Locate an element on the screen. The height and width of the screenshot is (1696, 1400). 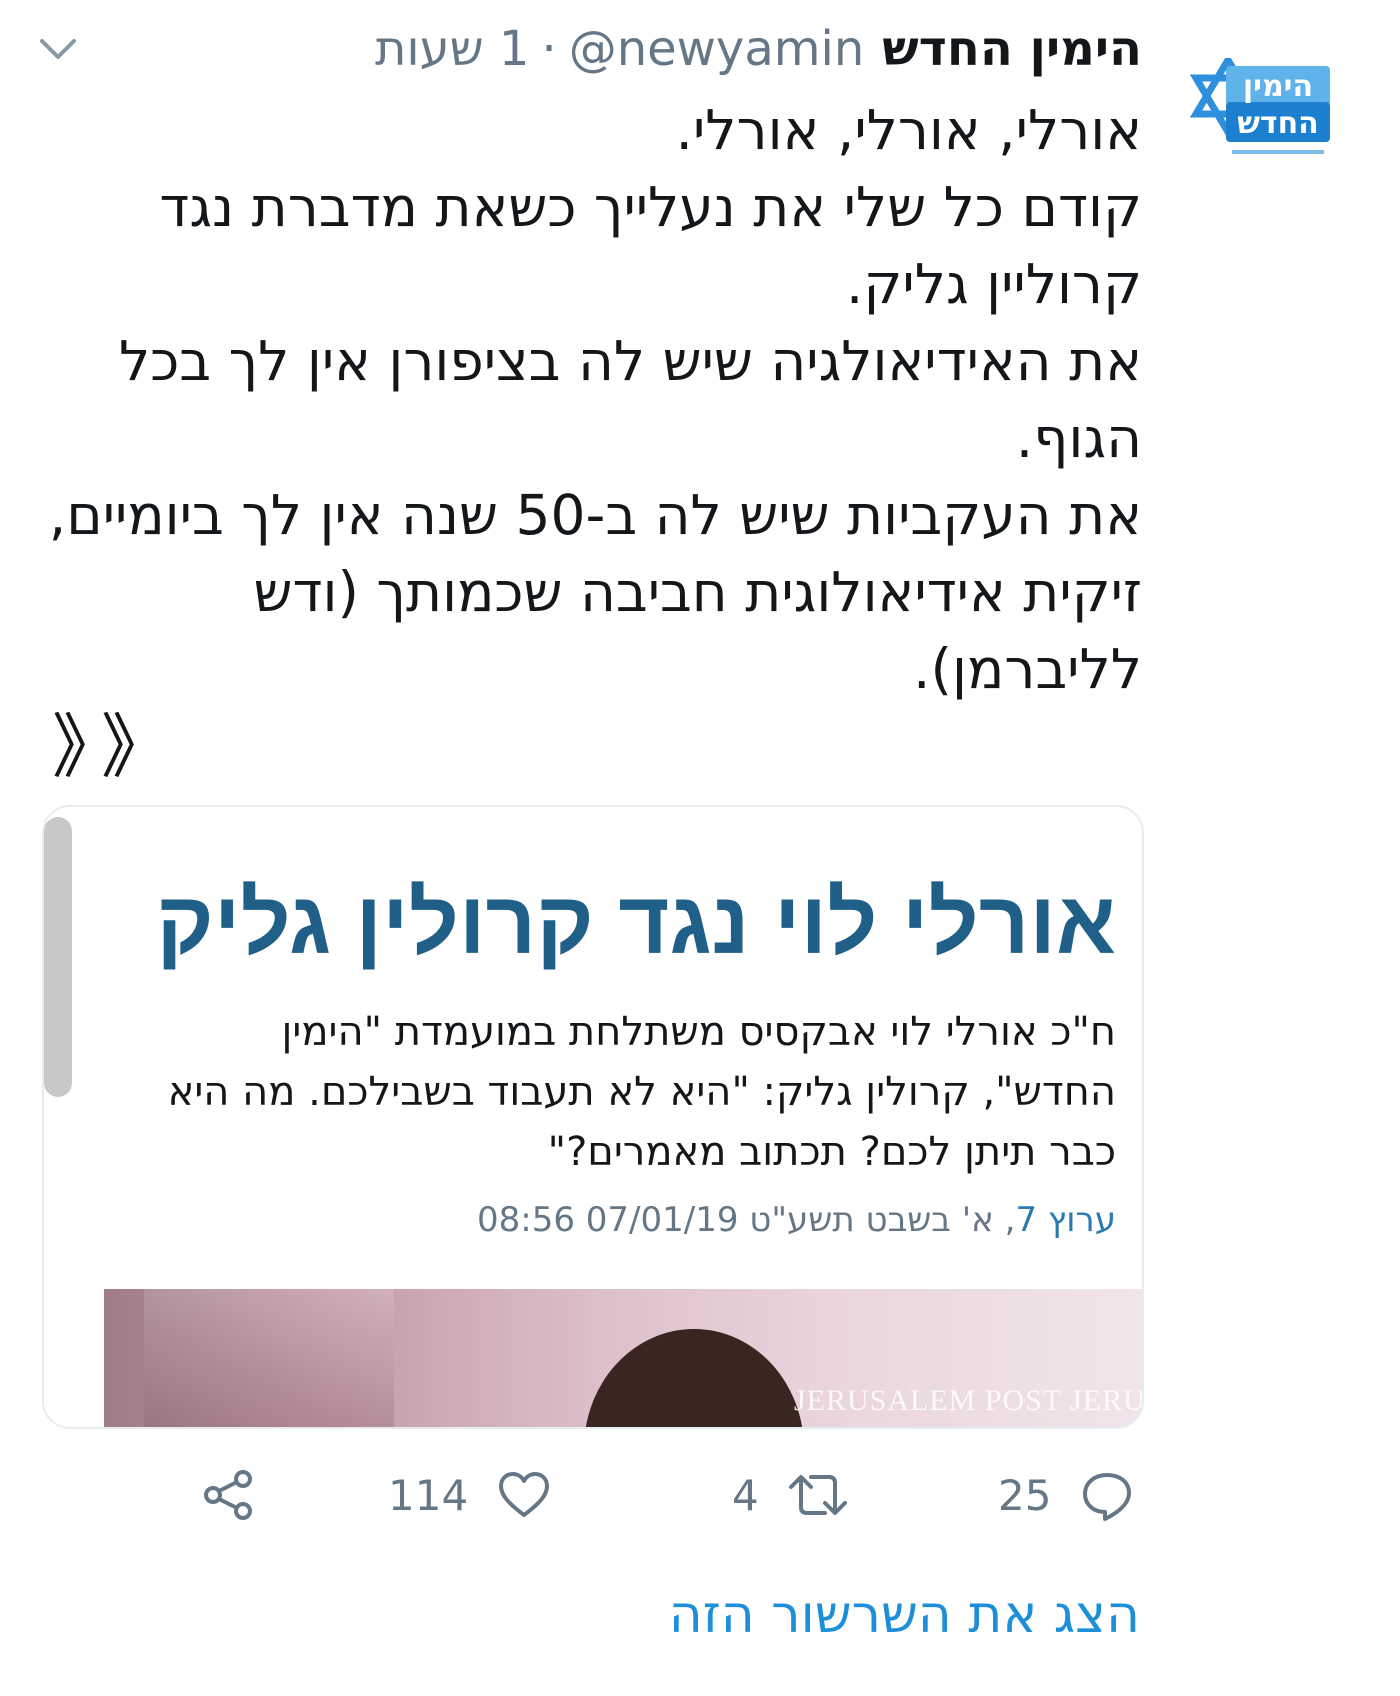
caret-down-icon is located at coordinates (58, 49).